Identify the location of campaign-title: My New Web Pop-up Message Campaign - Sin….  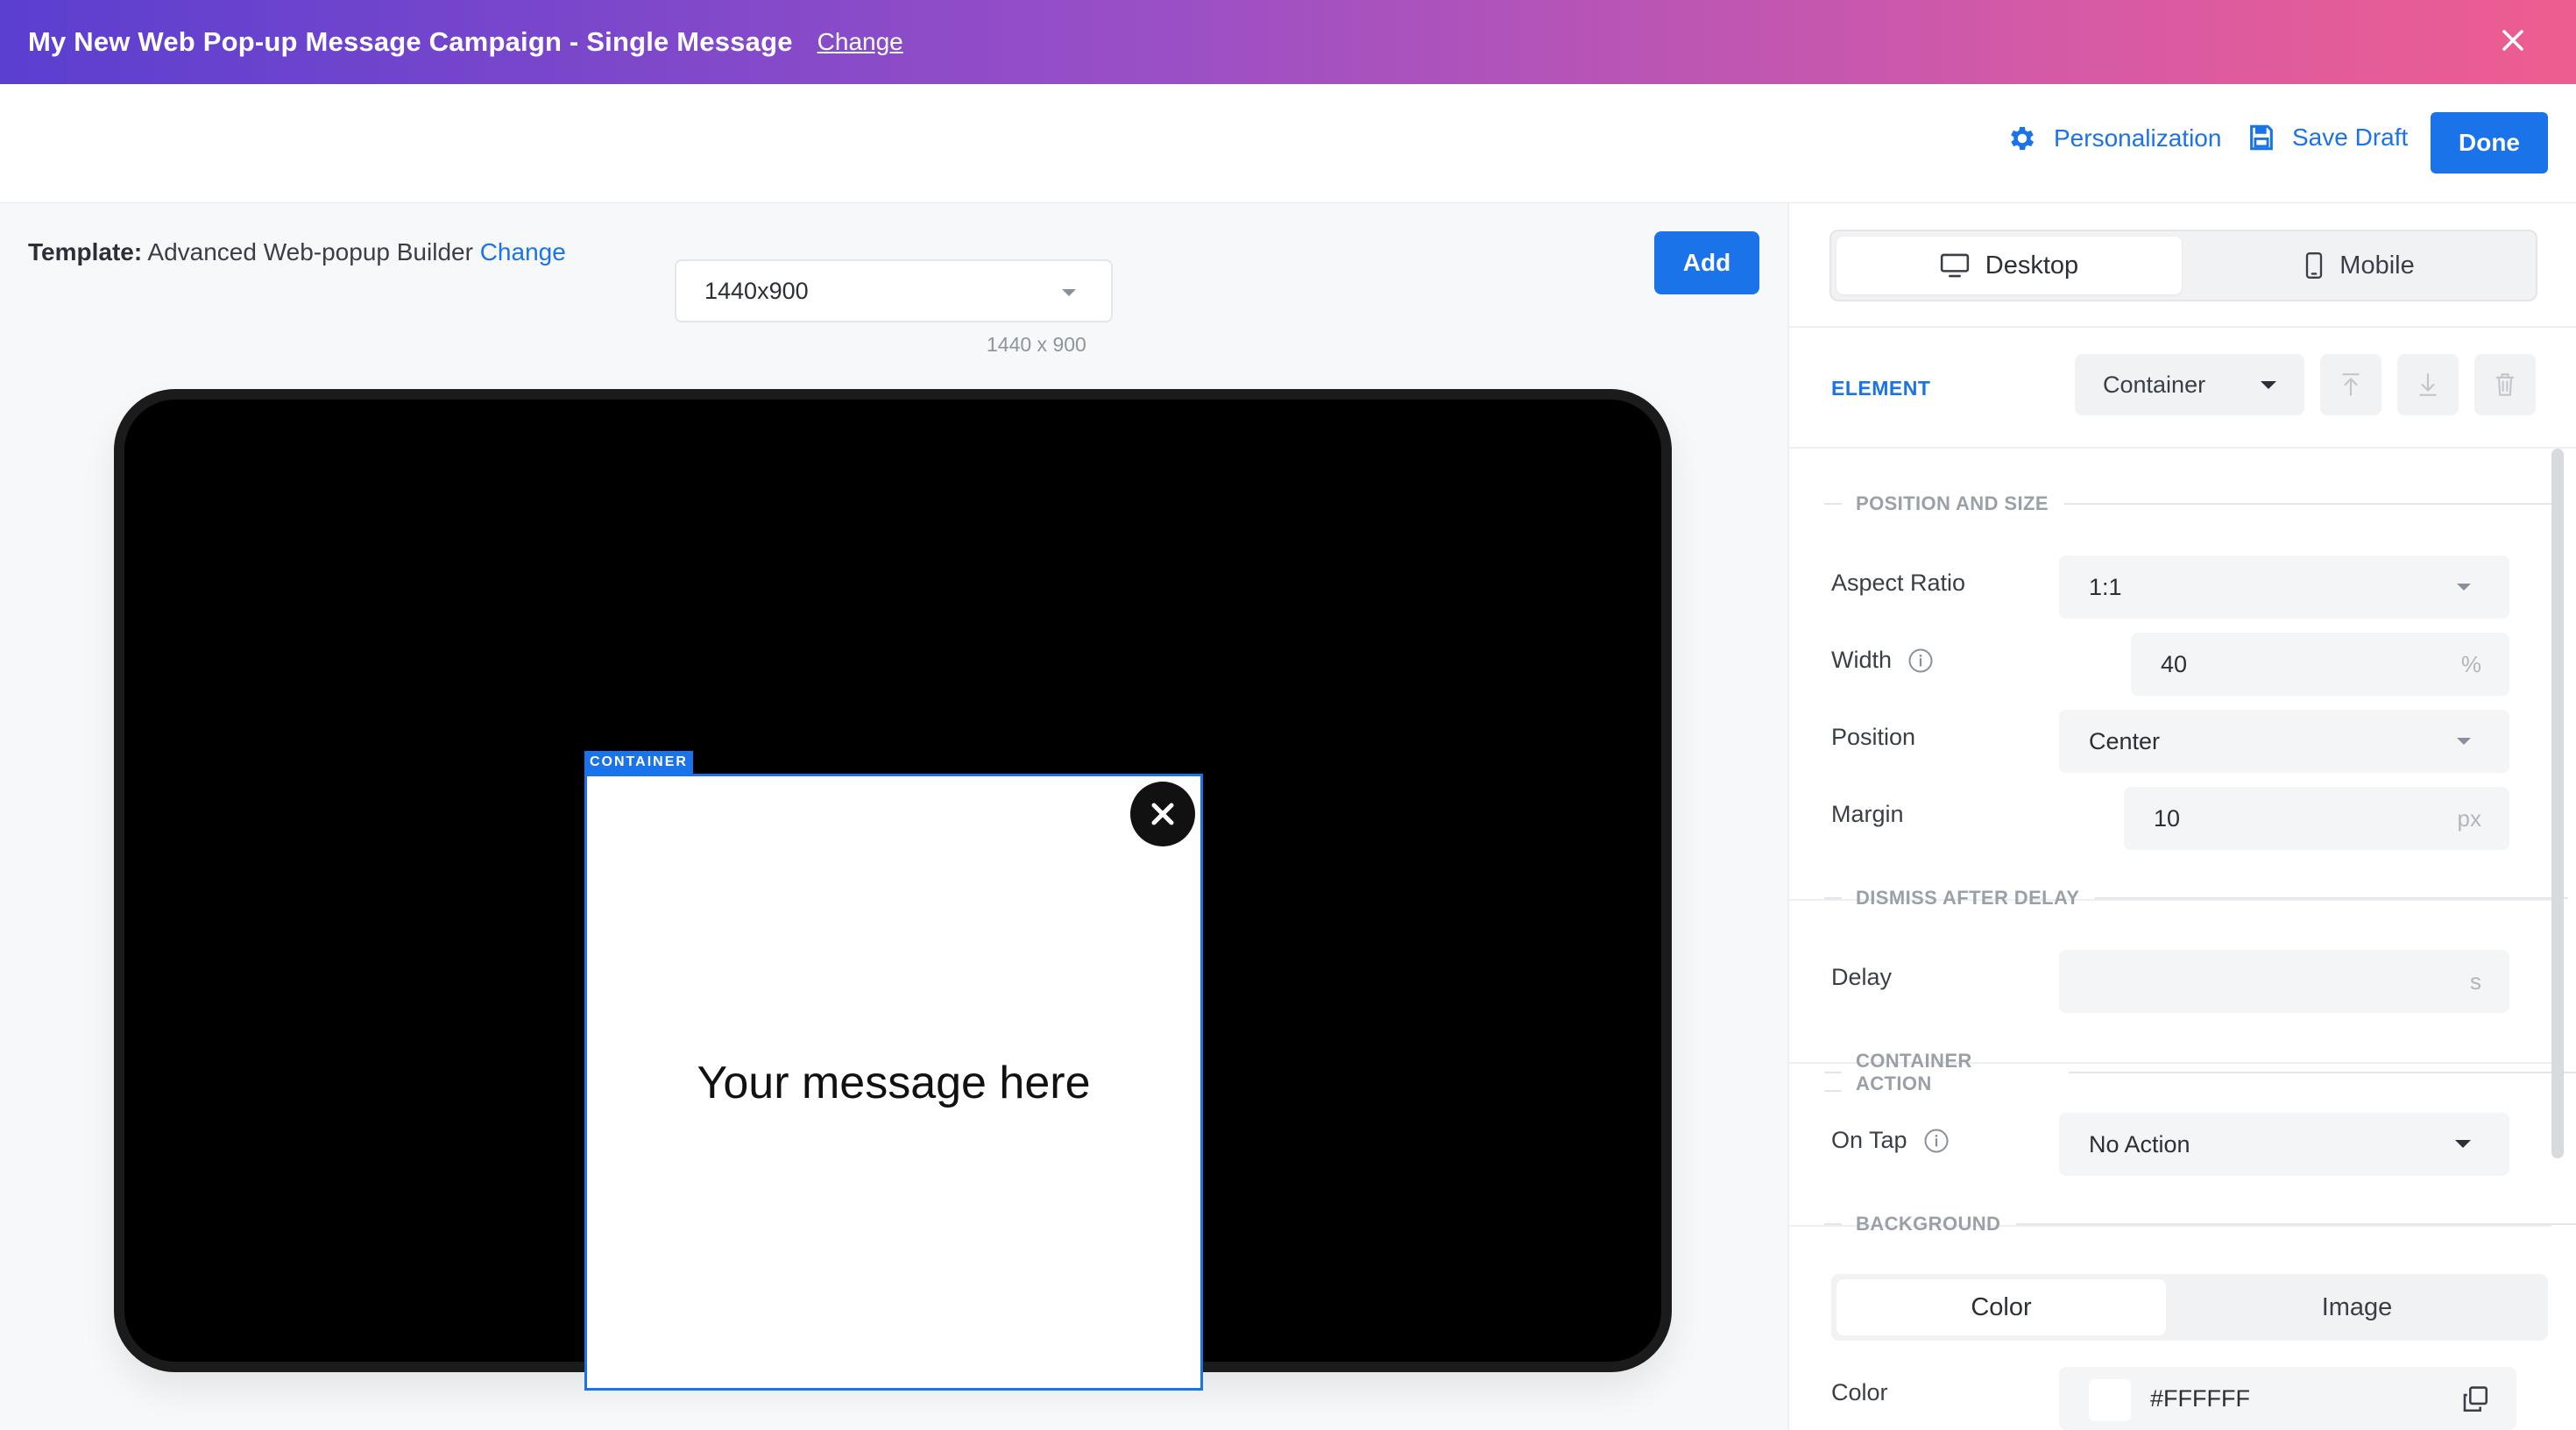
(410, 41).